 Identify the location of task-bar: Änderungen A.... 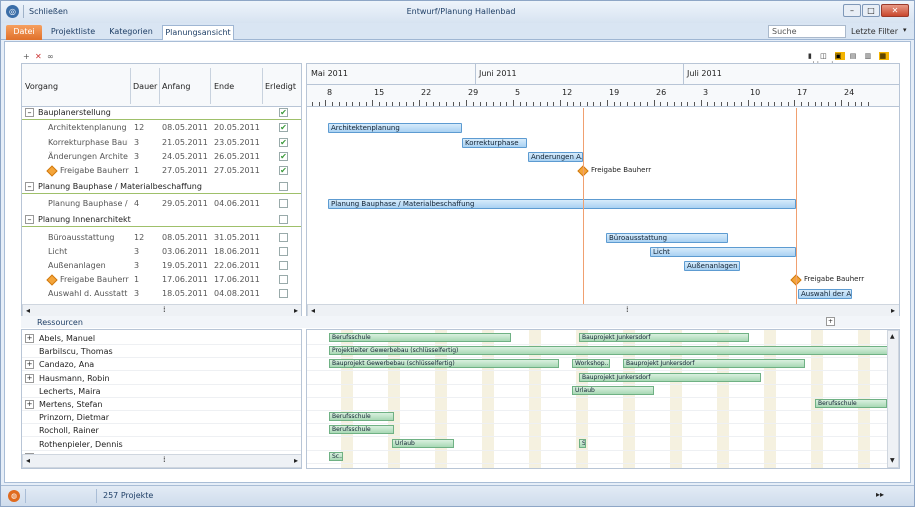
(555, 157).